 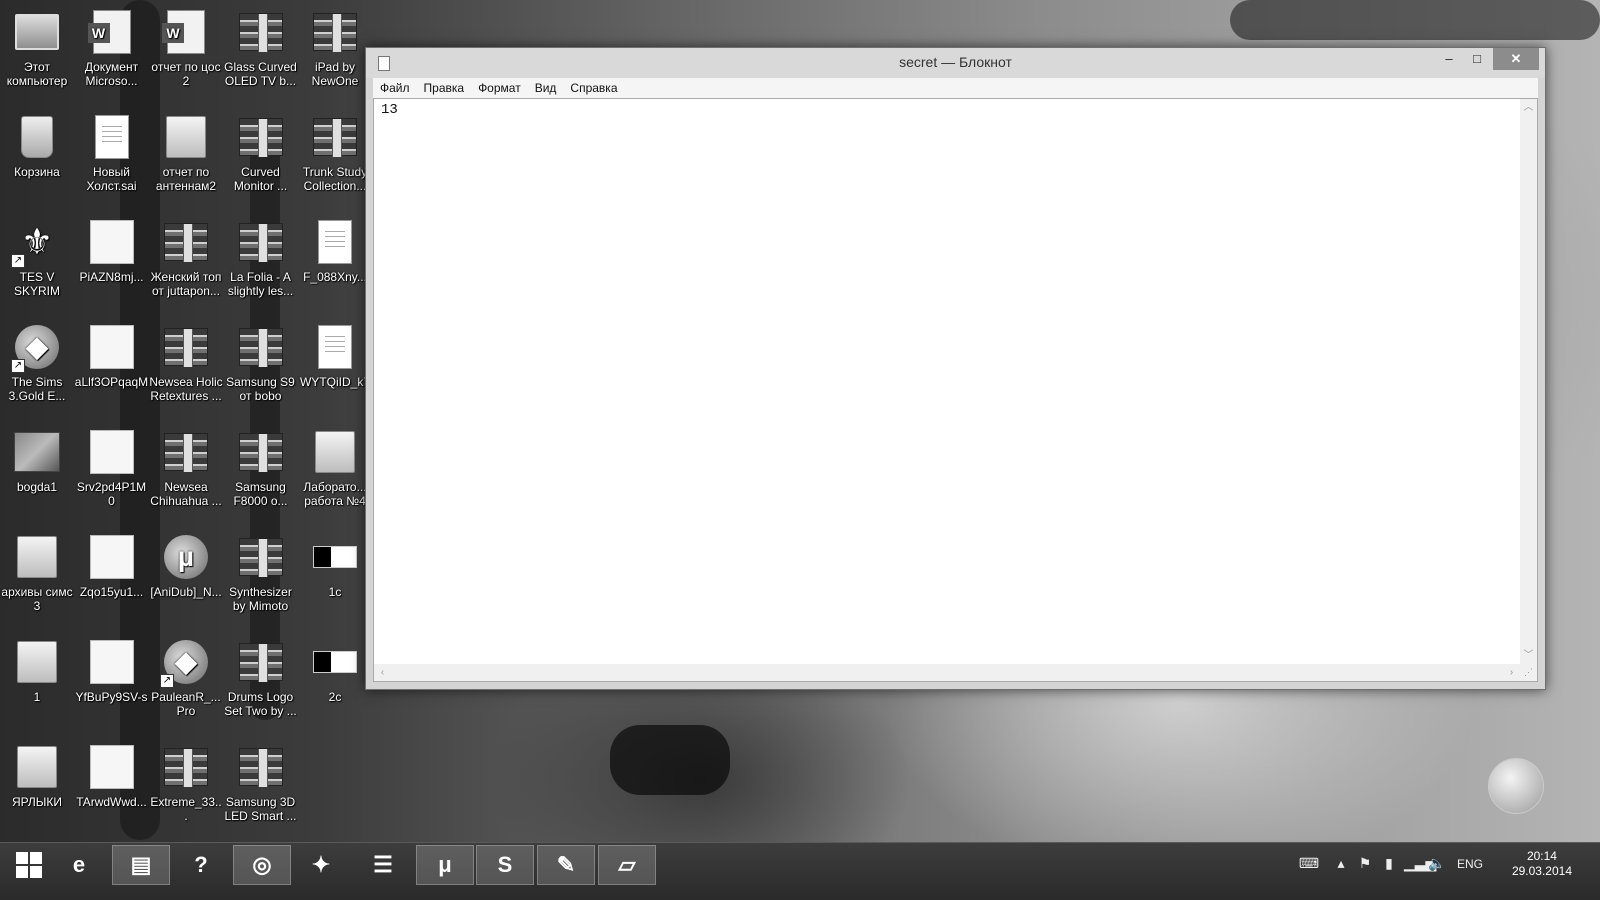 I want to click on action-center-flag-icon: ⚑, so click(x=1365, y=864).